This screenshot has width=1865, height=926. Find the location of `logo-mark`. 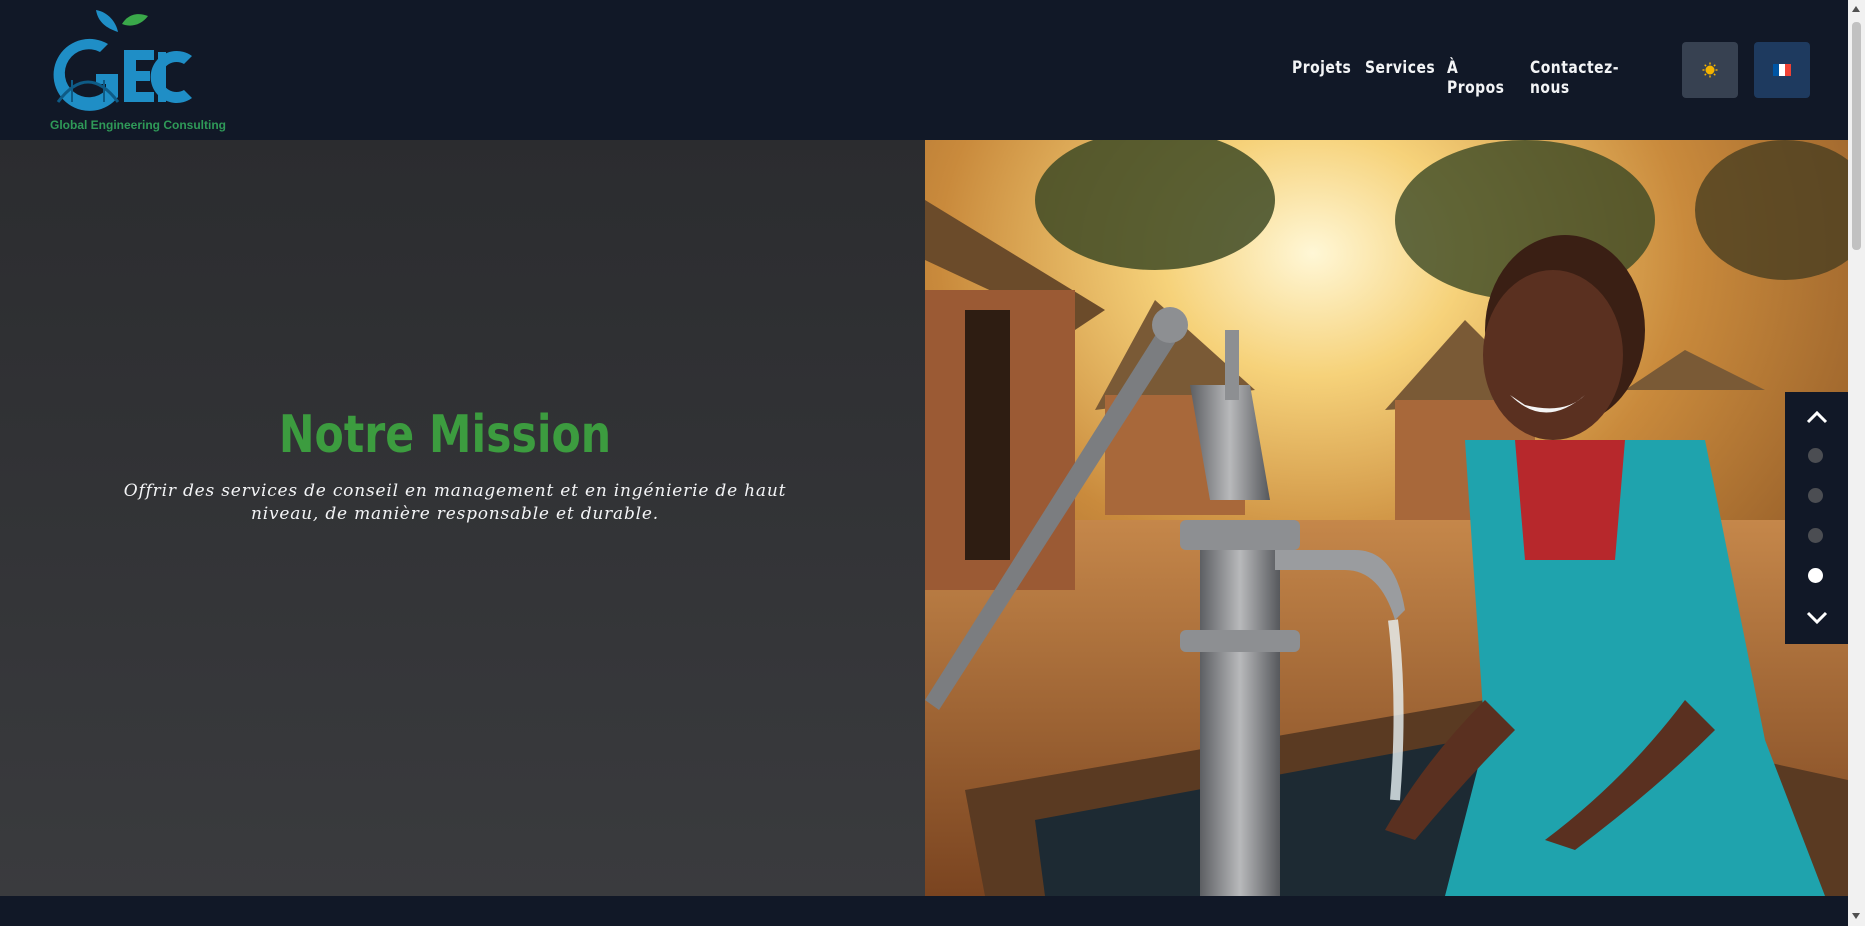

logo-mark is located at coordinates (122, 60).